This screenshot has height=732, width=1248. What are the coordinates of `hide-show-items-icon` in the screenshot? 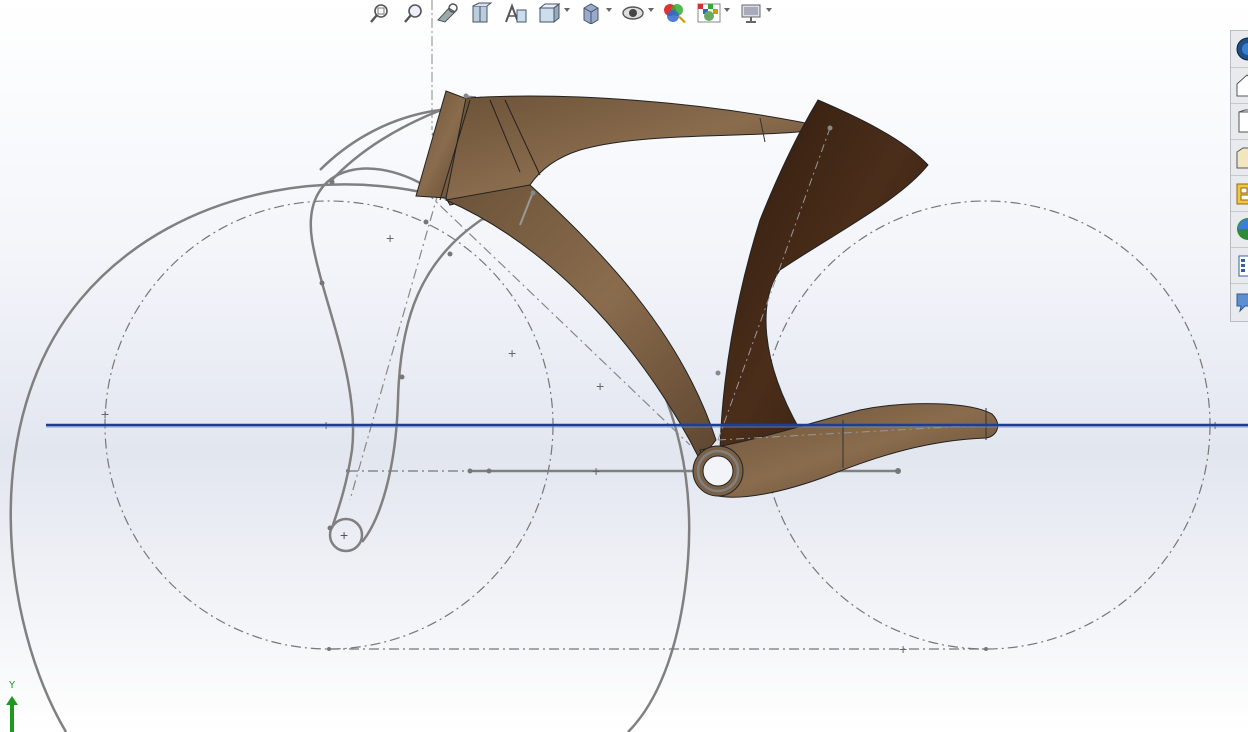 It's located at (636, 13).